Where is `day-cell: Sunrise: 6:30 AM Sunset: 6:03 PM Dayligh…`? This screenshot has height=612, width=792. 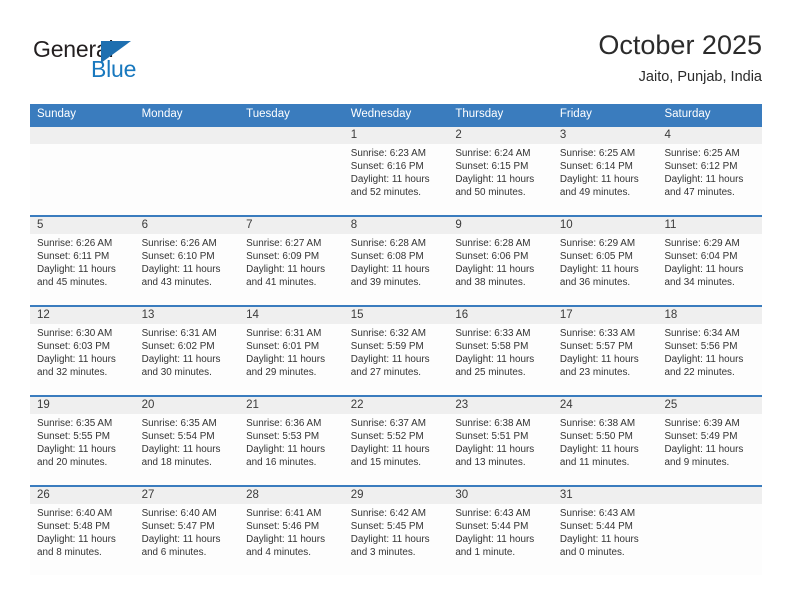
day-cell: Sunrise: 6:30 AM Sunset: 6:03 PM Dayligh… is located at coordinates (82, 359).